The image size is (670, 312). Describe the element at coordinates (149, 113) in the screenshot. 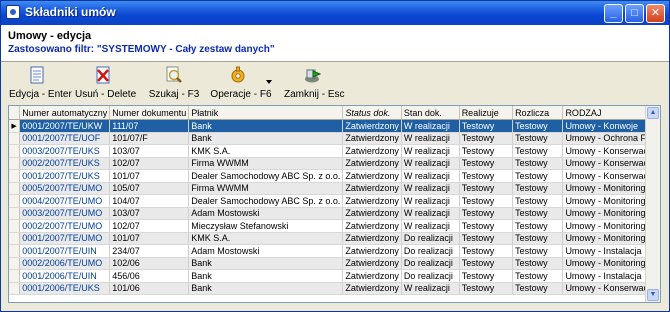

I see `column-header: Numer dokumentu` at that location.